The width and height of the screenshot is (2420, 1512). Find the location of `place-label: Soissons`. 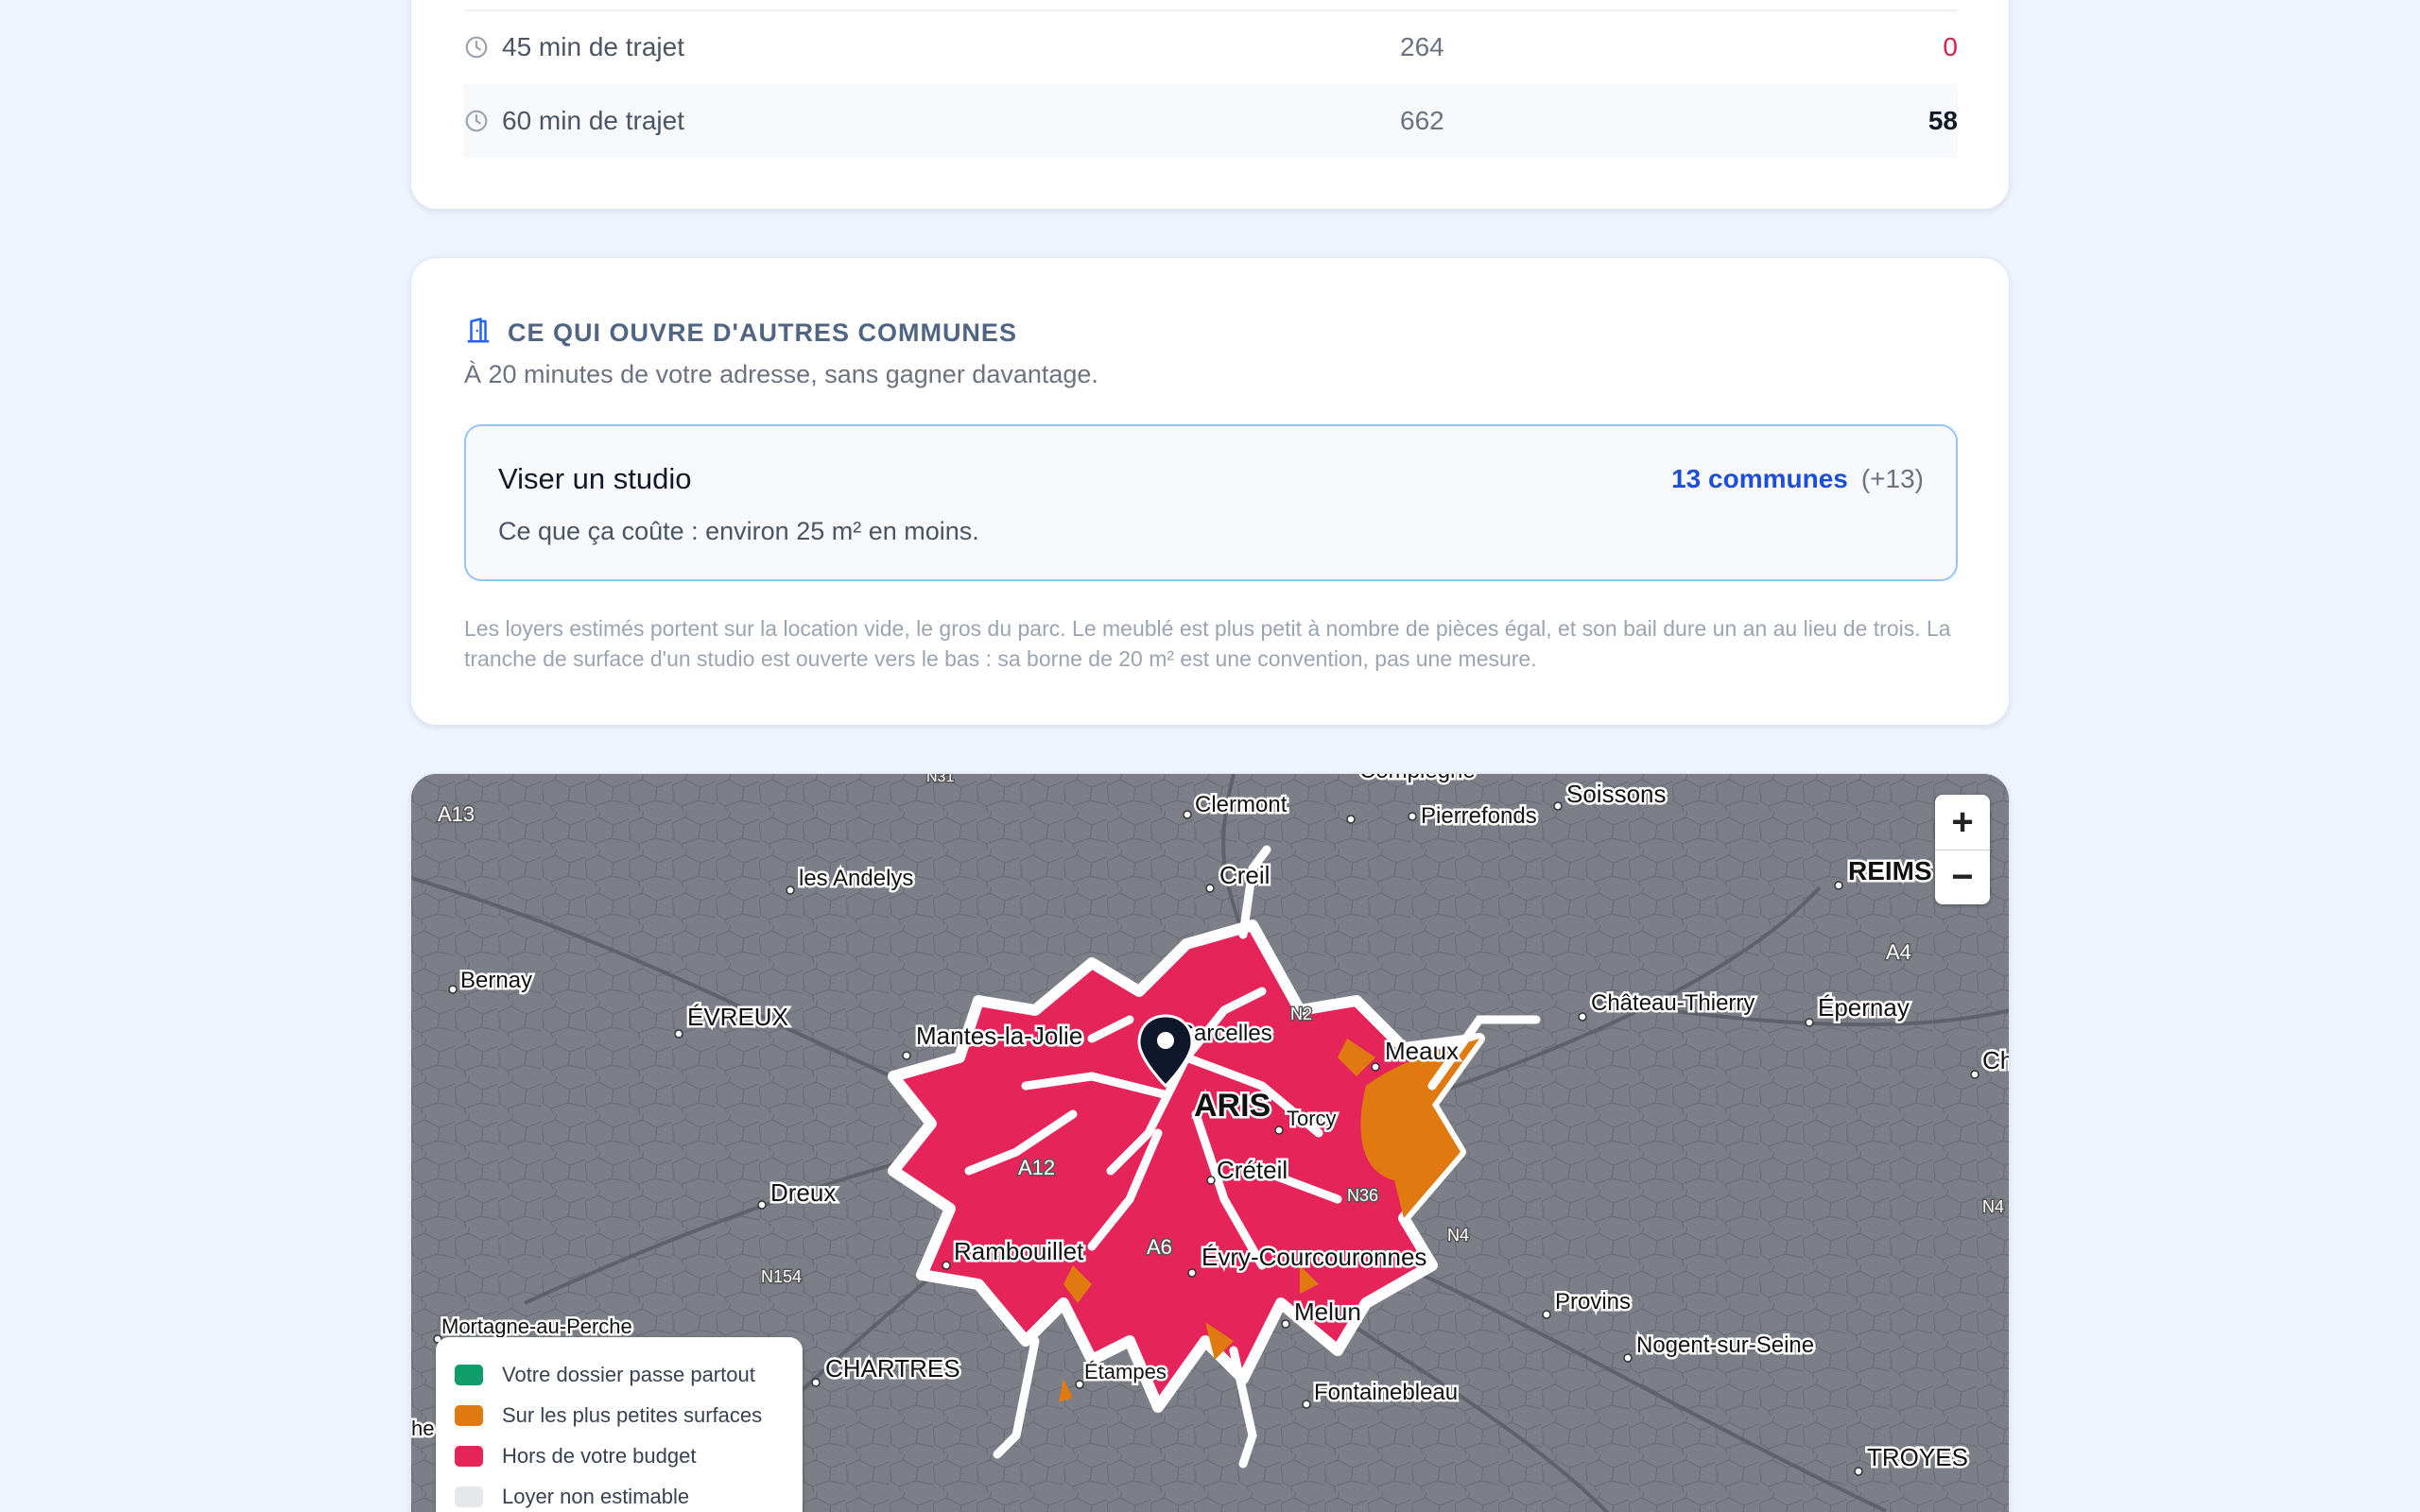

place-label: Soissons is located at coordinates (1616, 794).